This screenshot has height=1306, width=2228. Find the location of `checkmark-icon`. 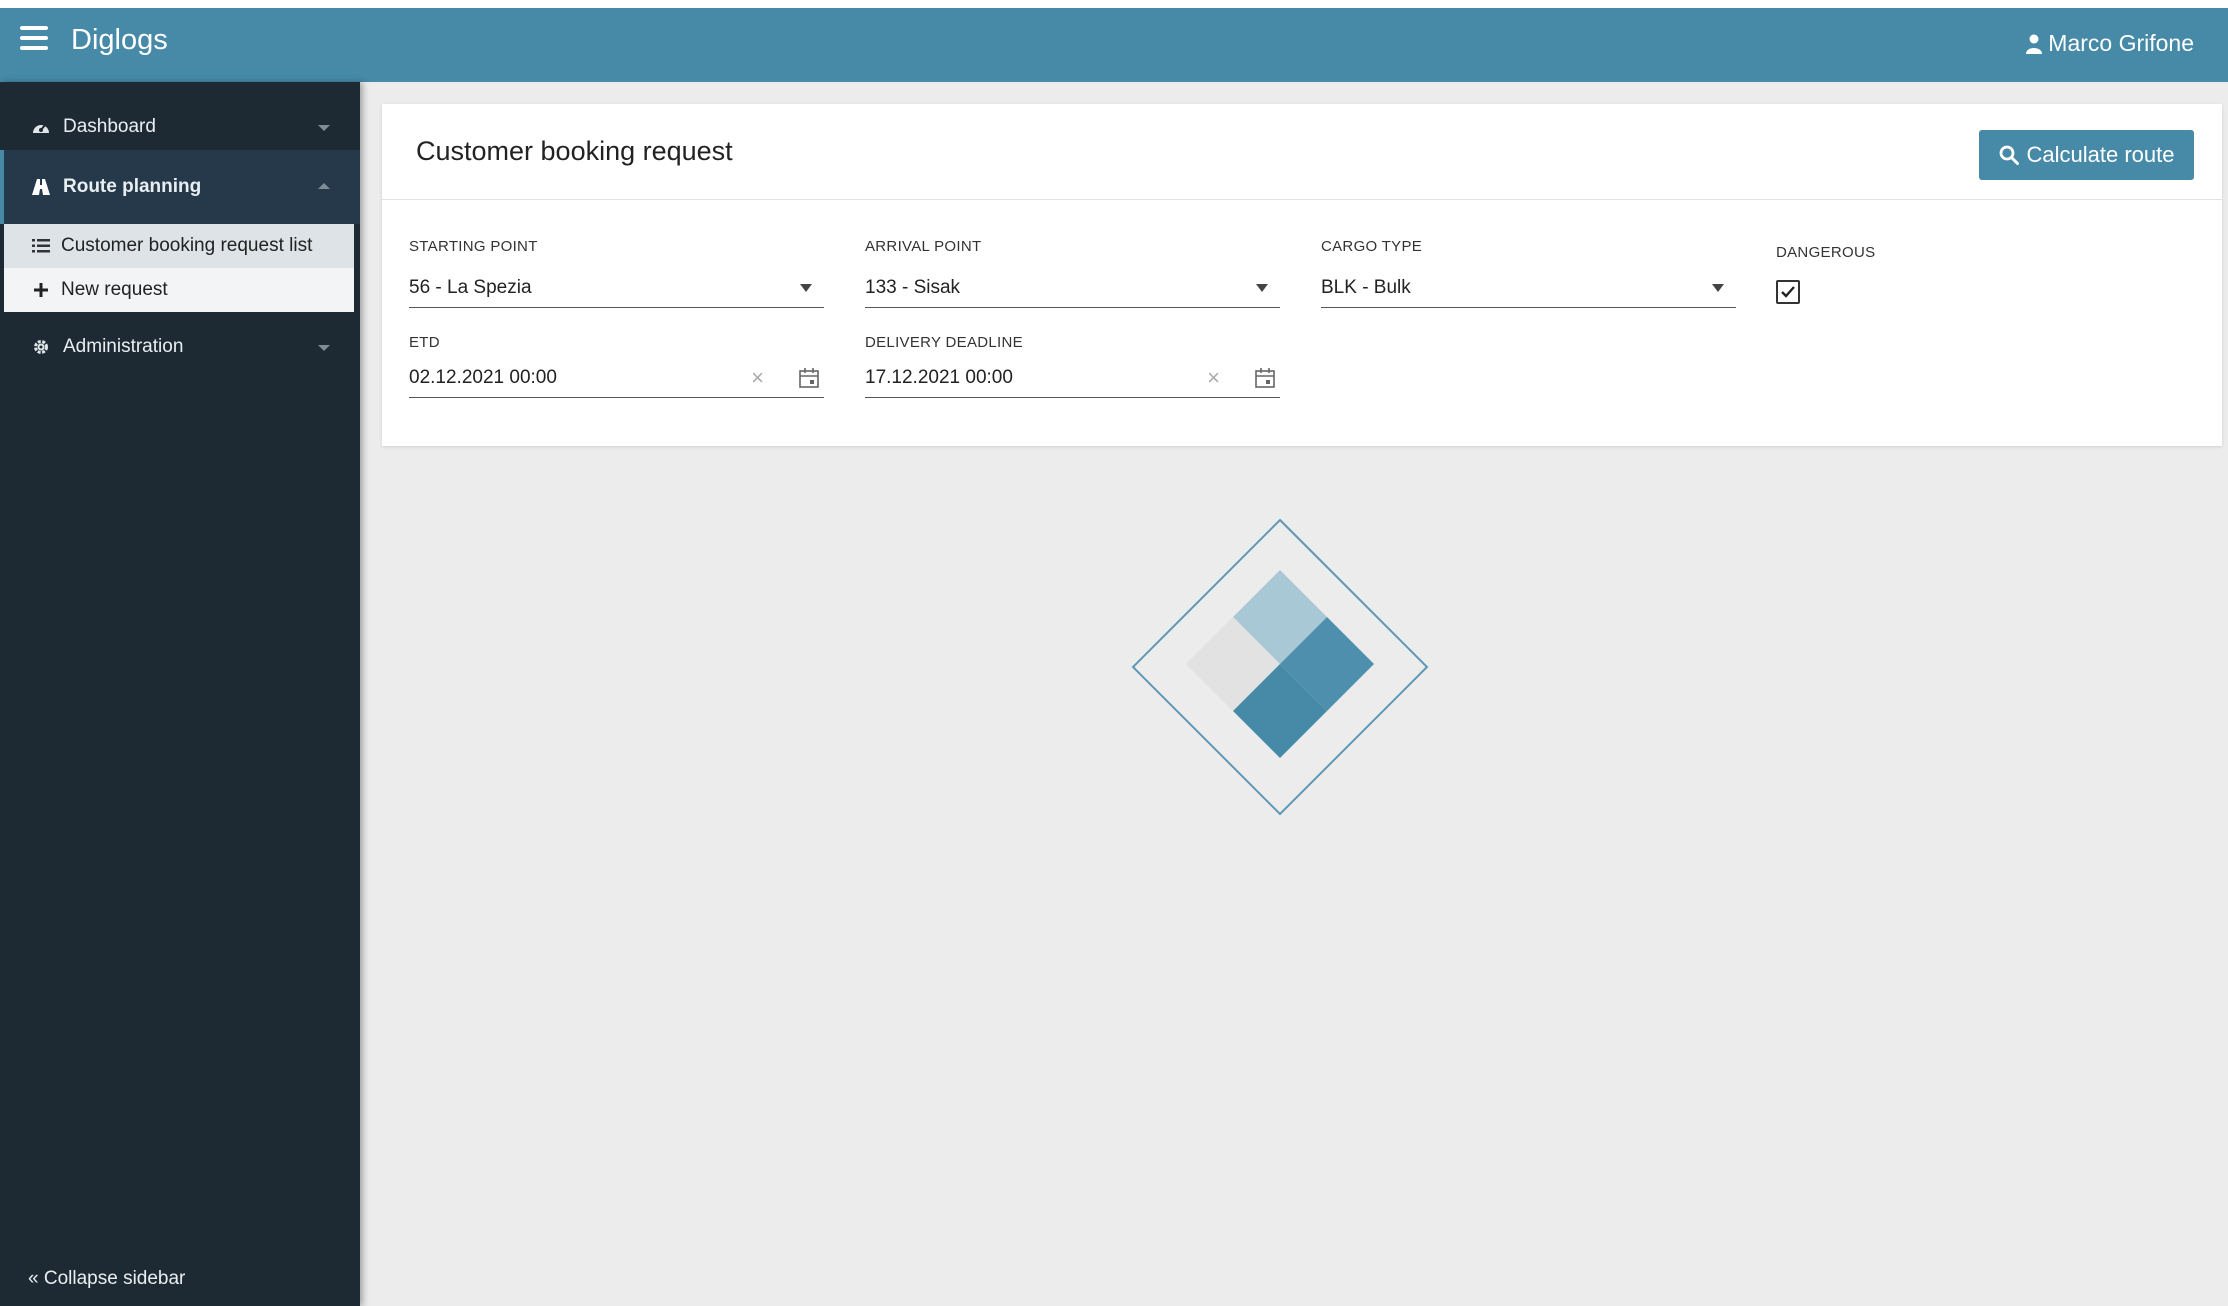

checkmark-icon is located at coordinates (1788, 292).